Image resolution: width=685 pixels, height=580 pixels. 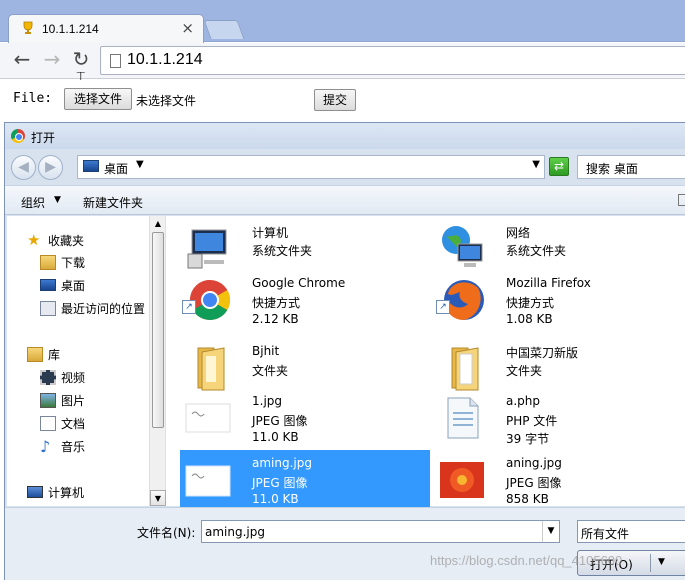 What do you see at coordinates (158, 498) in the screenshot?
I see `scroll-down-icon: ▼` at bounding box center [158, 498].